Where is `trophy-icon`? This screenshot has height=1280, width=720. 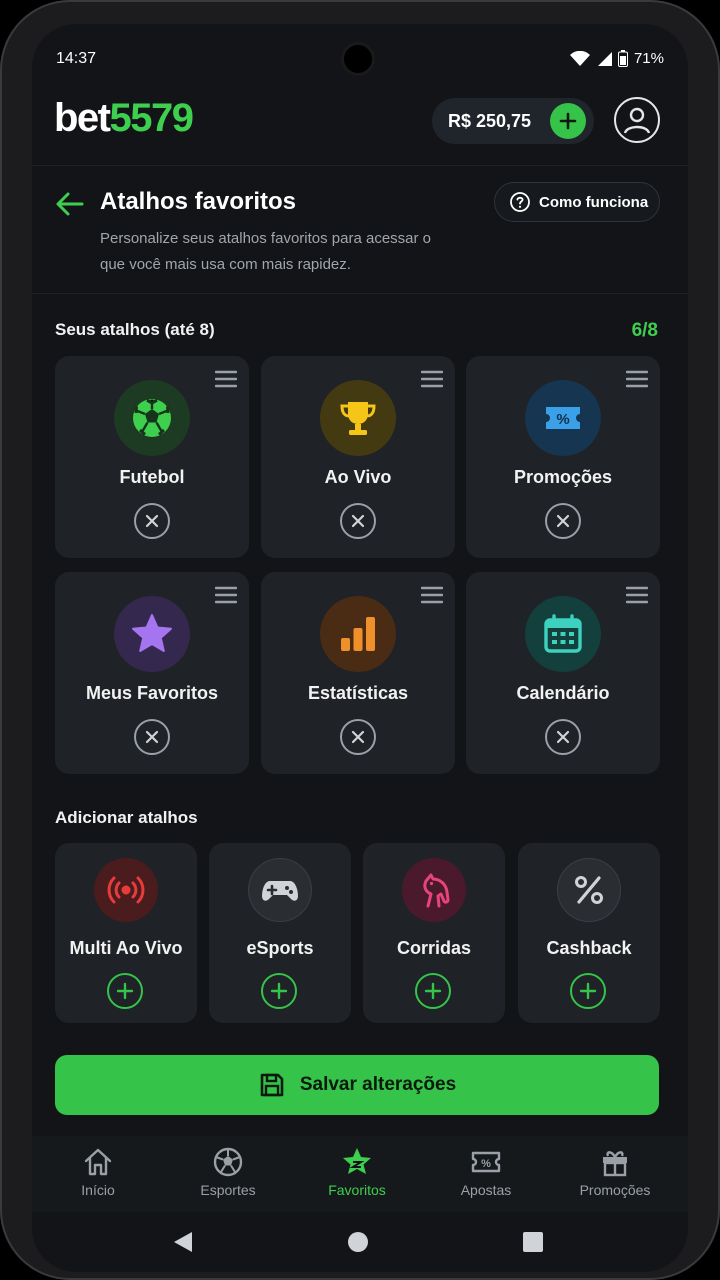 trophy-icon is located at coordinates (358, 418).